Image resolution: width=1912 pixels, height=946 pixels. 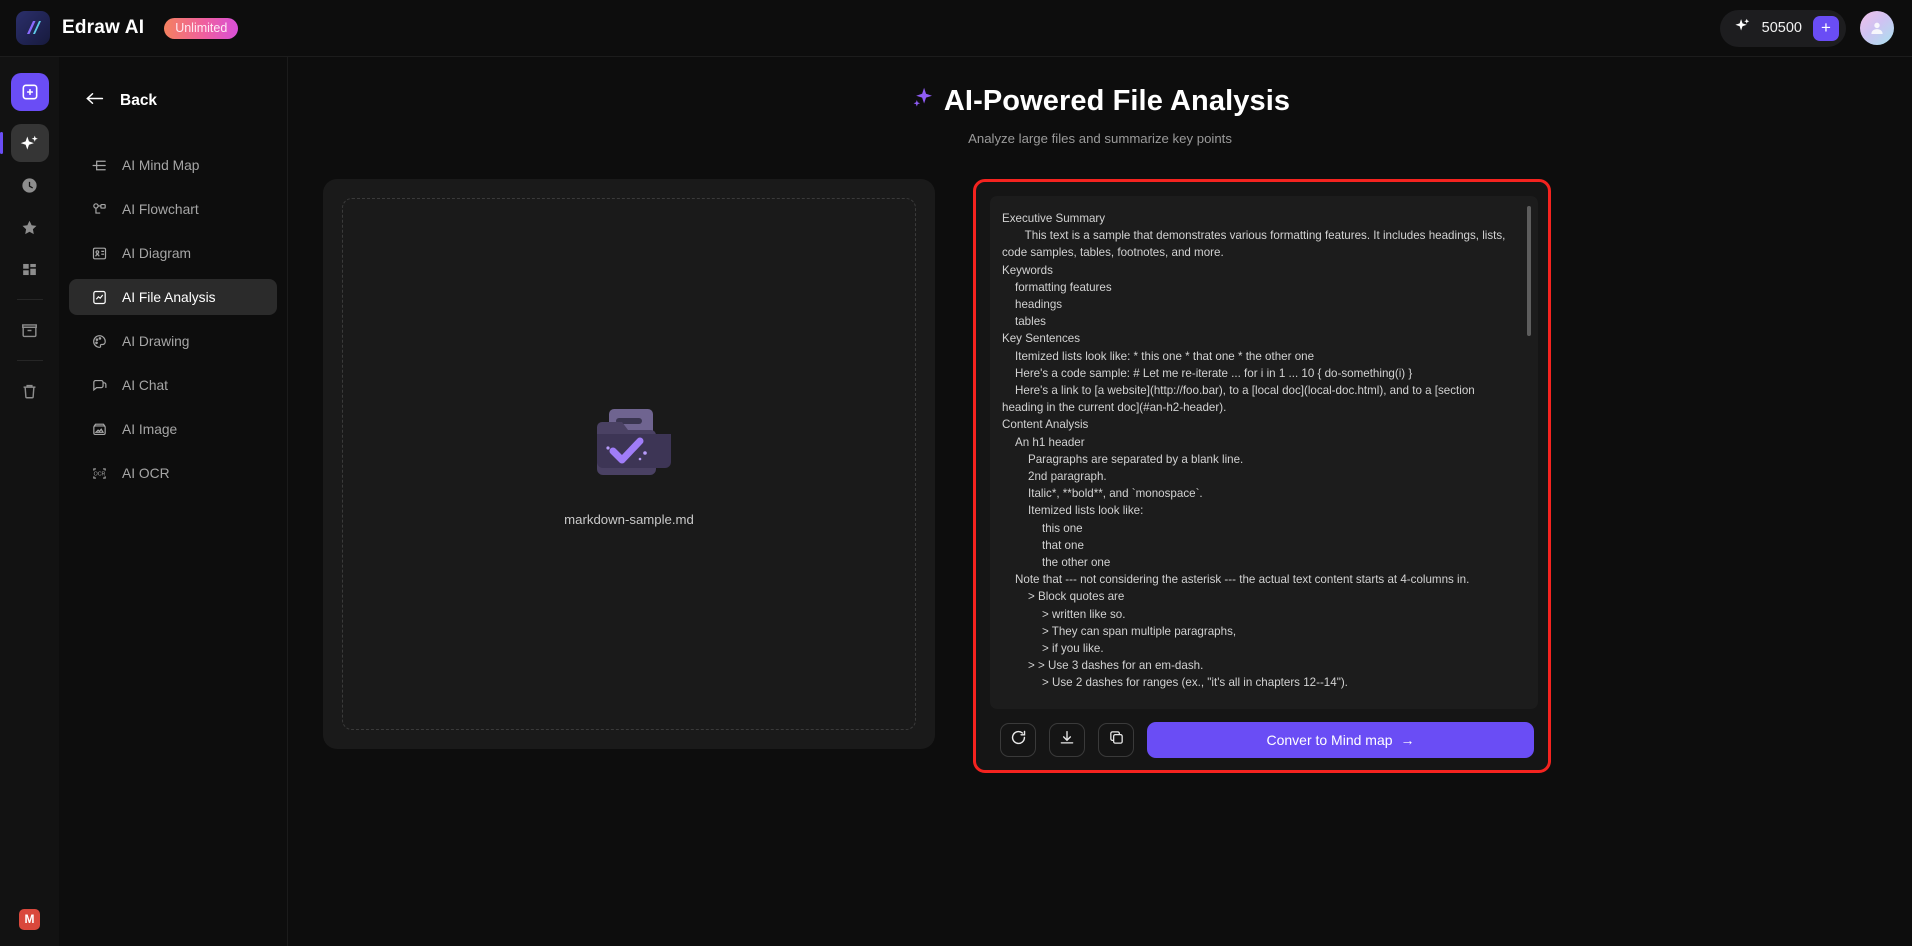 I want to click on favorites-button, so click(x=30, y=227).